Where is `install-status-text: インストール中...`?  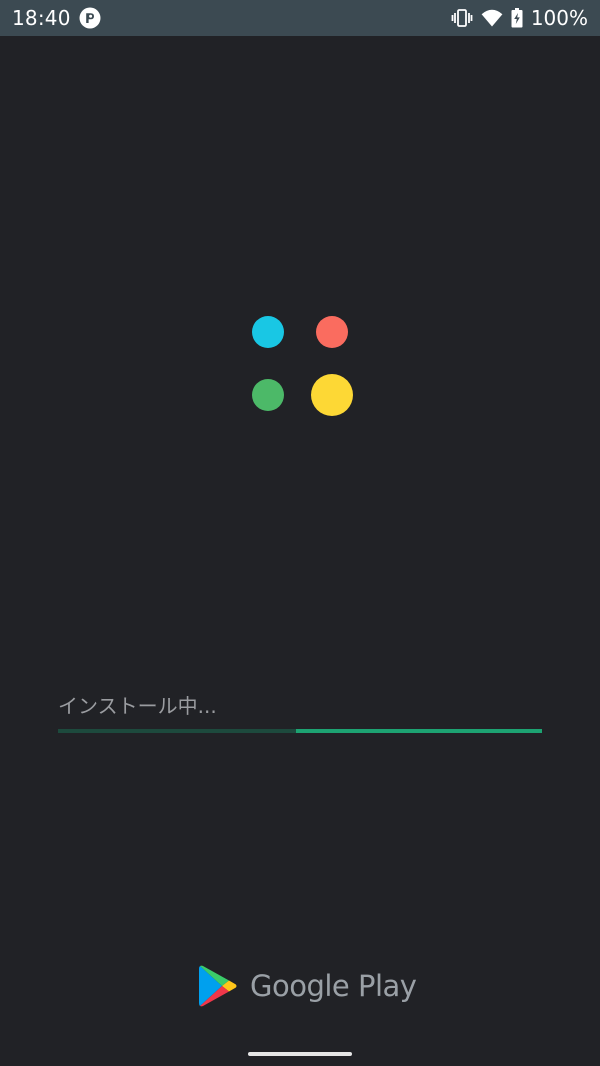 install-status-text: インストール中... is located at coordinates (137, 706).